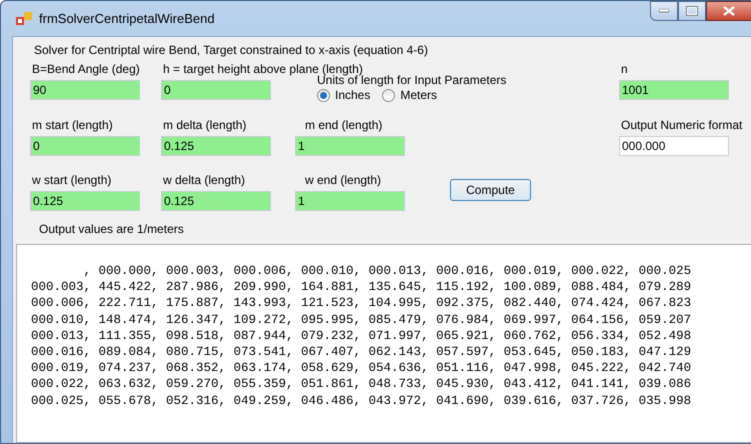  Describe the element at coordinates (419, 95) in the screenshot. I see `radio-label: Meters` at that location.